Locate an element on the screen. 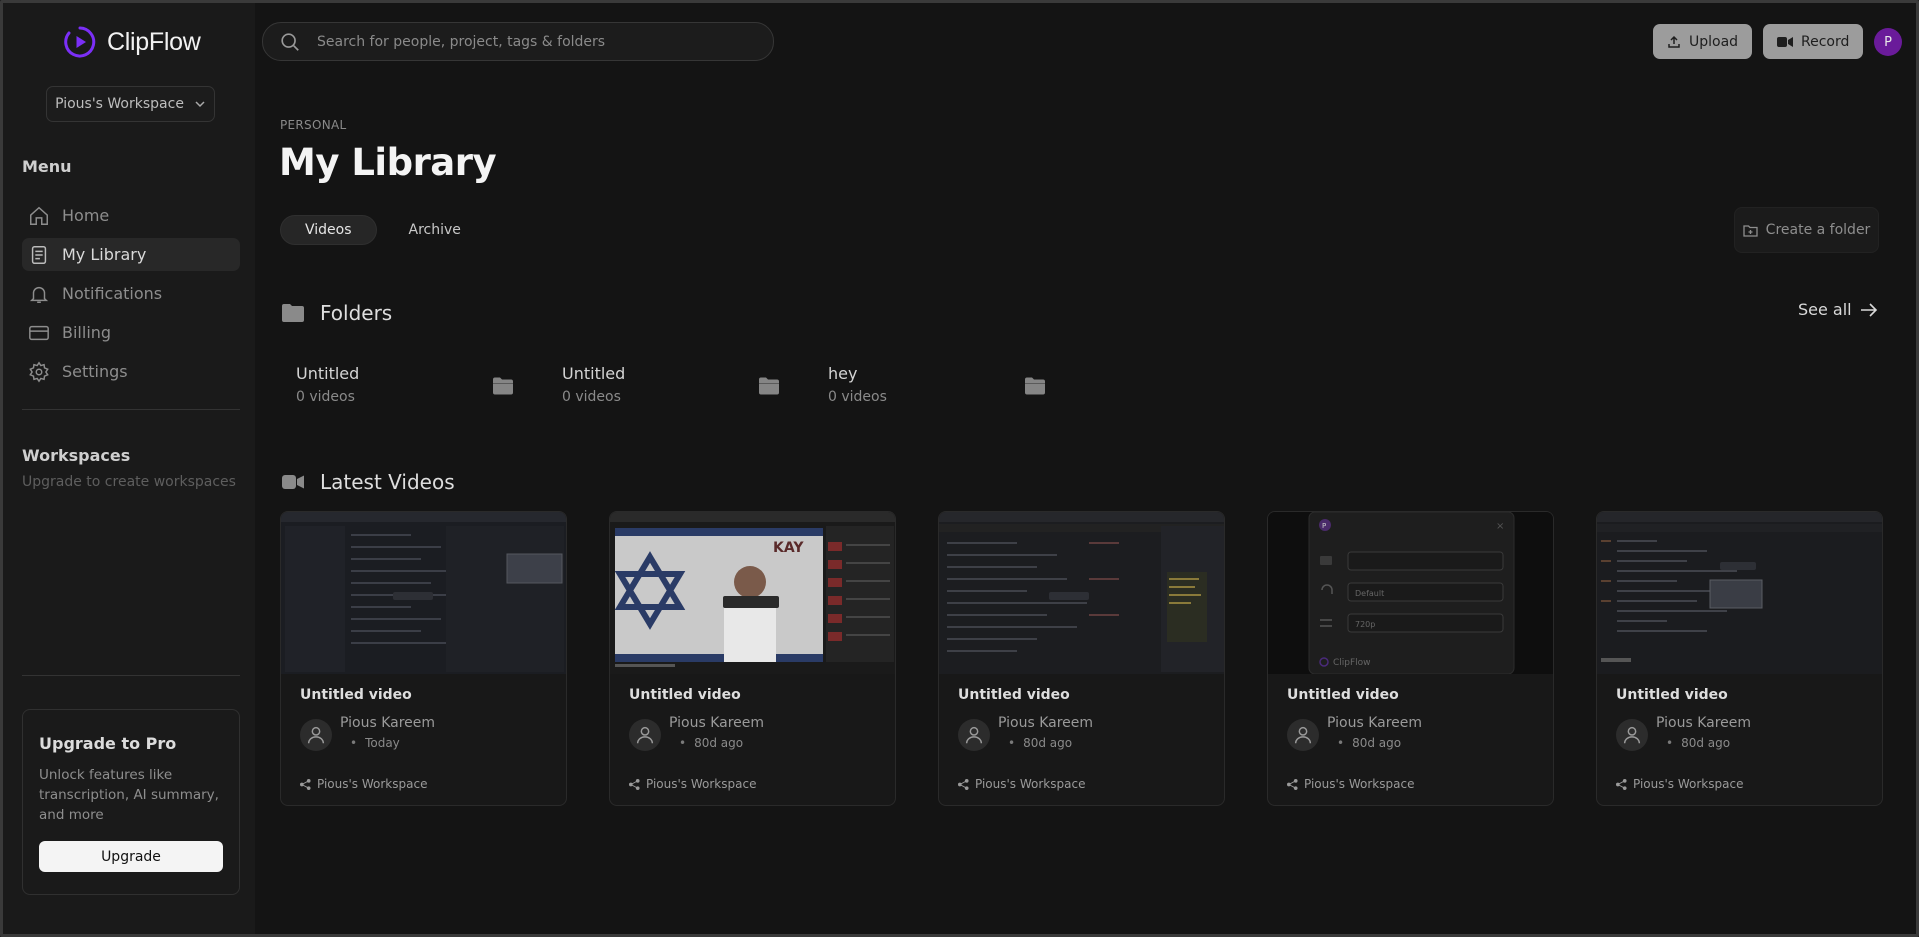 This screenshot has height=937, width=1919. recorder-settings-thumbnail: P × Default 720p ClipFlow is located at coordinates (1410, 593).